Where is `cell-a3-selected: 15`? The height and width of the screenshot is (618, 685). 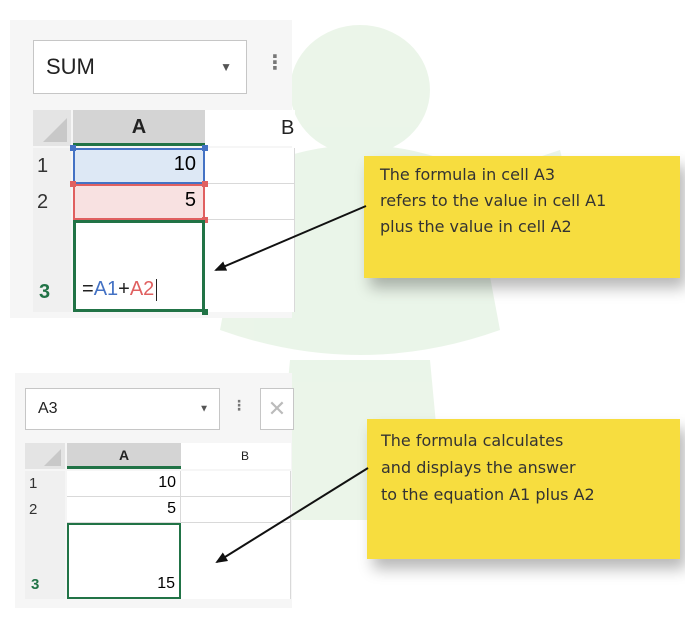
cell-a3-selected: 15 is located at coordinates (124, 561).